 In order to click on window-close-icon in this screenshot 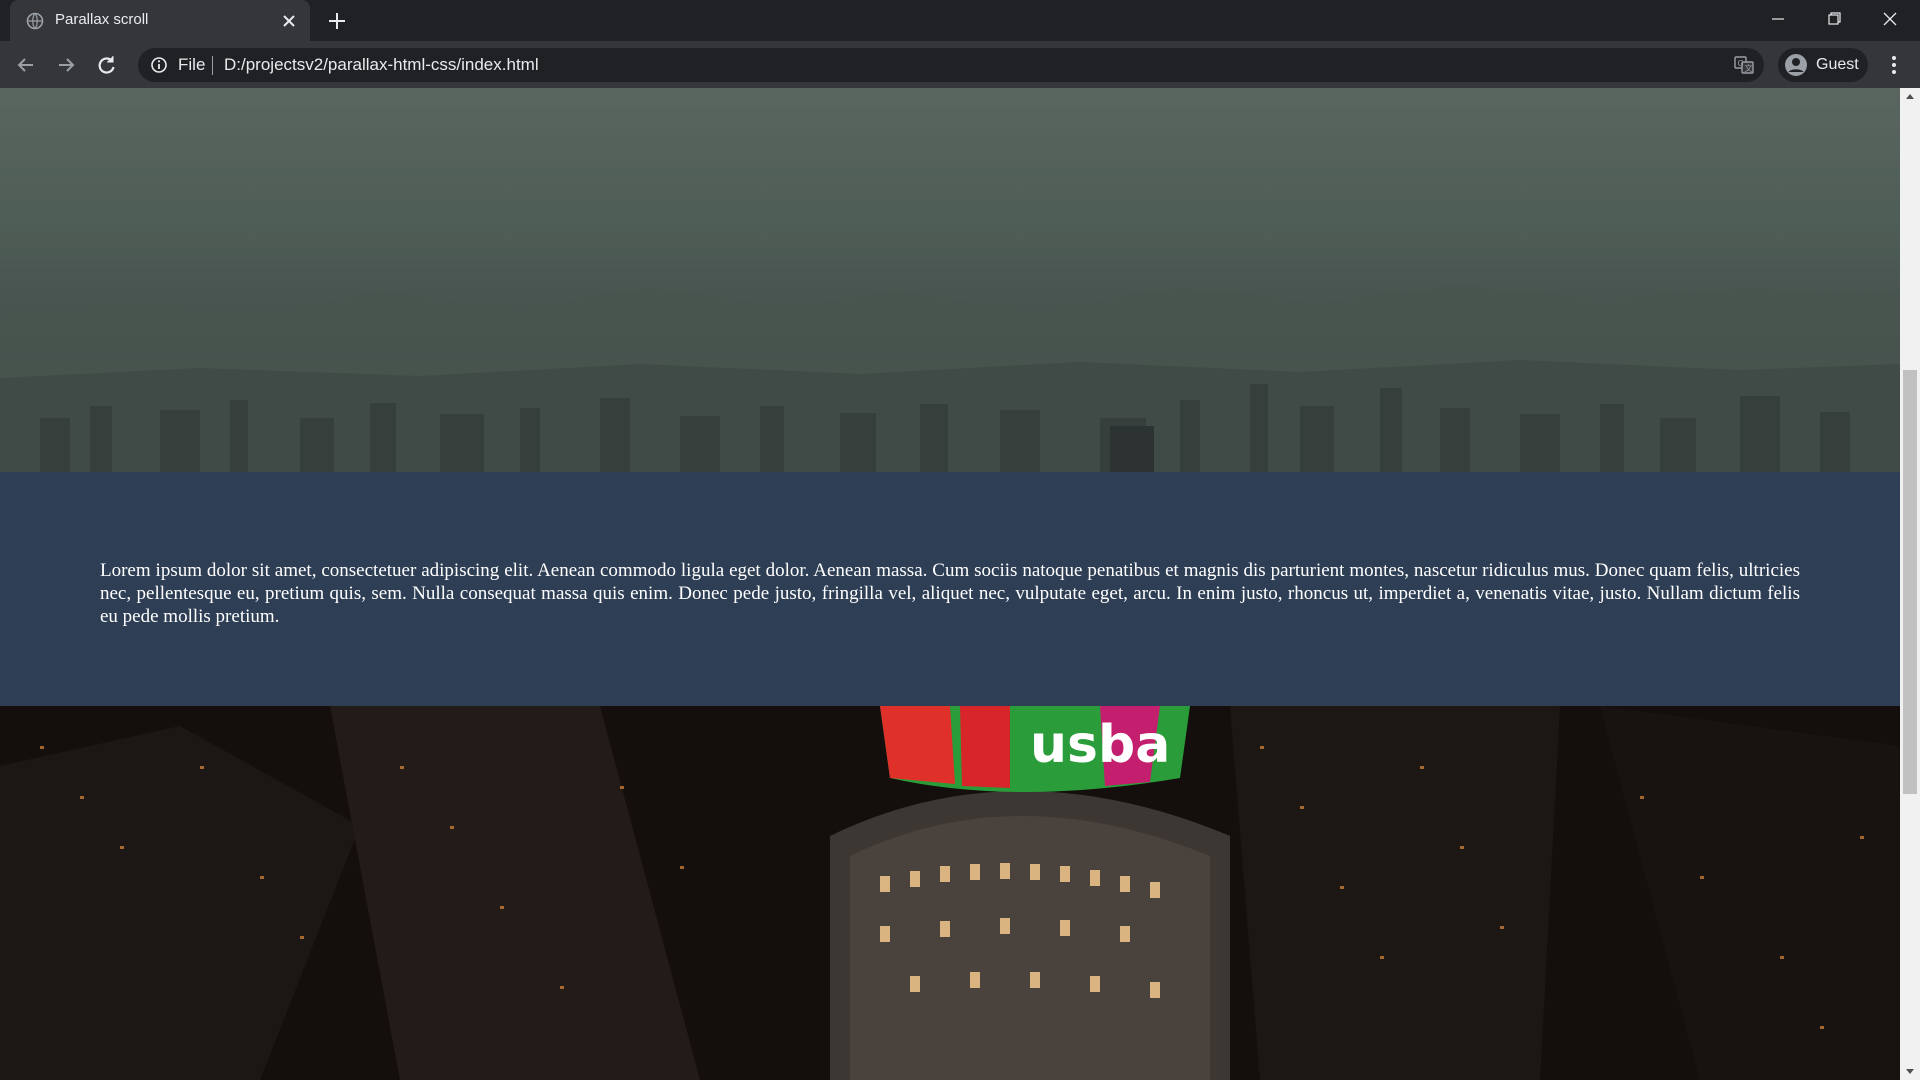, I will do `click(1890, 20)`.